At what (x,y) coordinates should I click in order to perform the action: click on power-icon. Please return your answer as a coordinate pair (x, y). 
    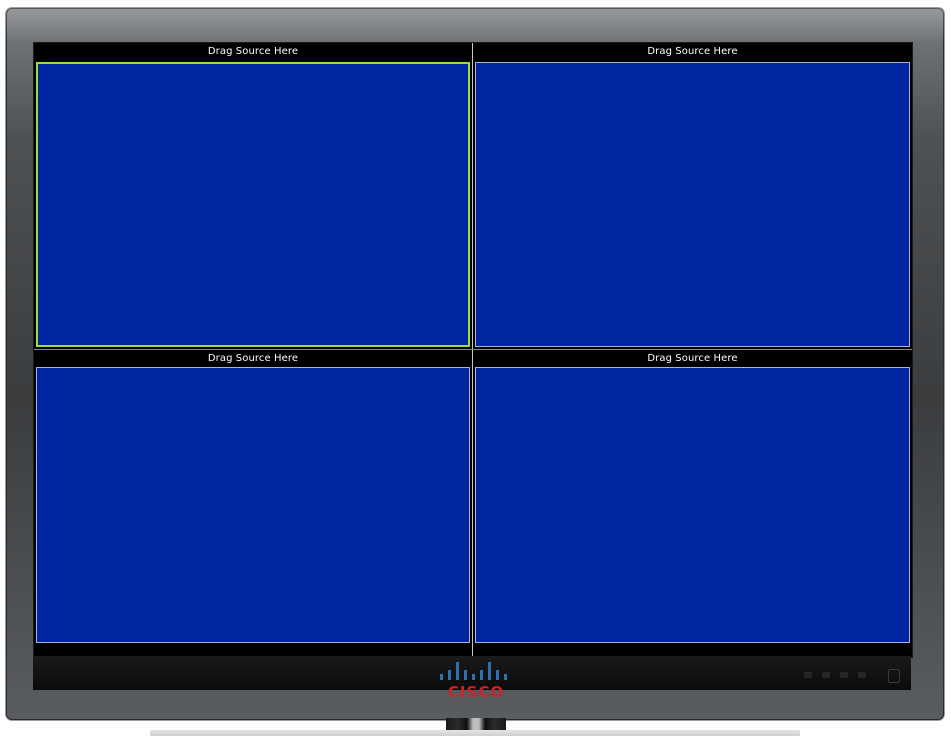
    Looking at the image, I should click on (894, 676).